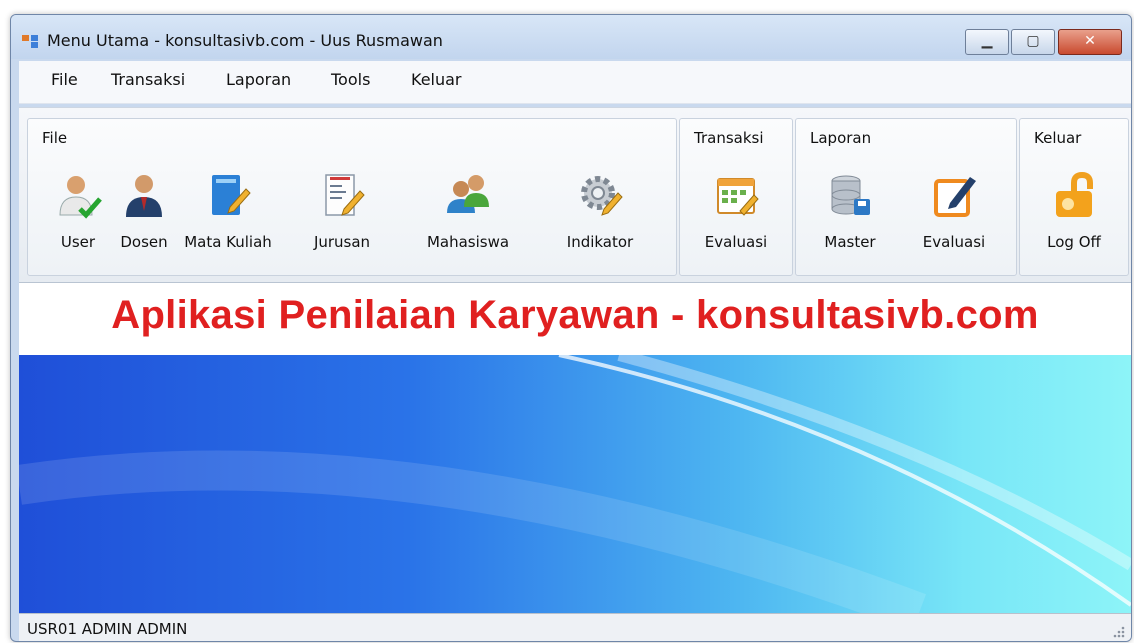 The height and width of the screenshot is (643, 1134). I want to click on minimize-icon: ▁, so click(987, 41).